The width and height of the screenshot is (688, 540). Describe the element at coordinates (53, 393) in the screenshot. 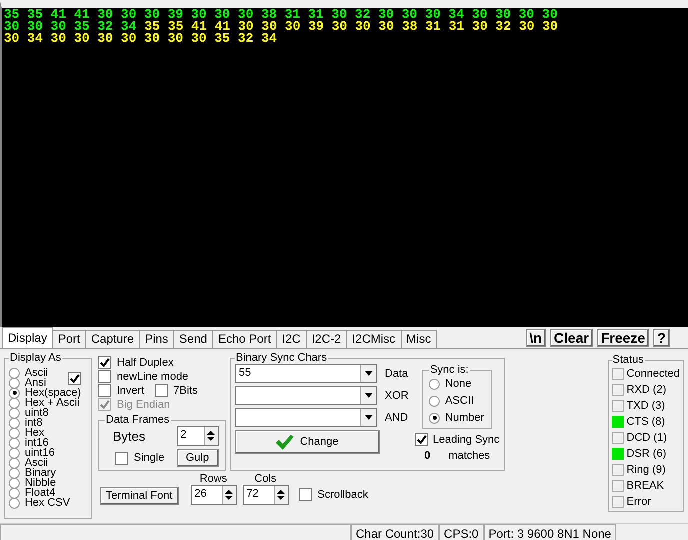

I see `option-label: Hex(space)` at that location.